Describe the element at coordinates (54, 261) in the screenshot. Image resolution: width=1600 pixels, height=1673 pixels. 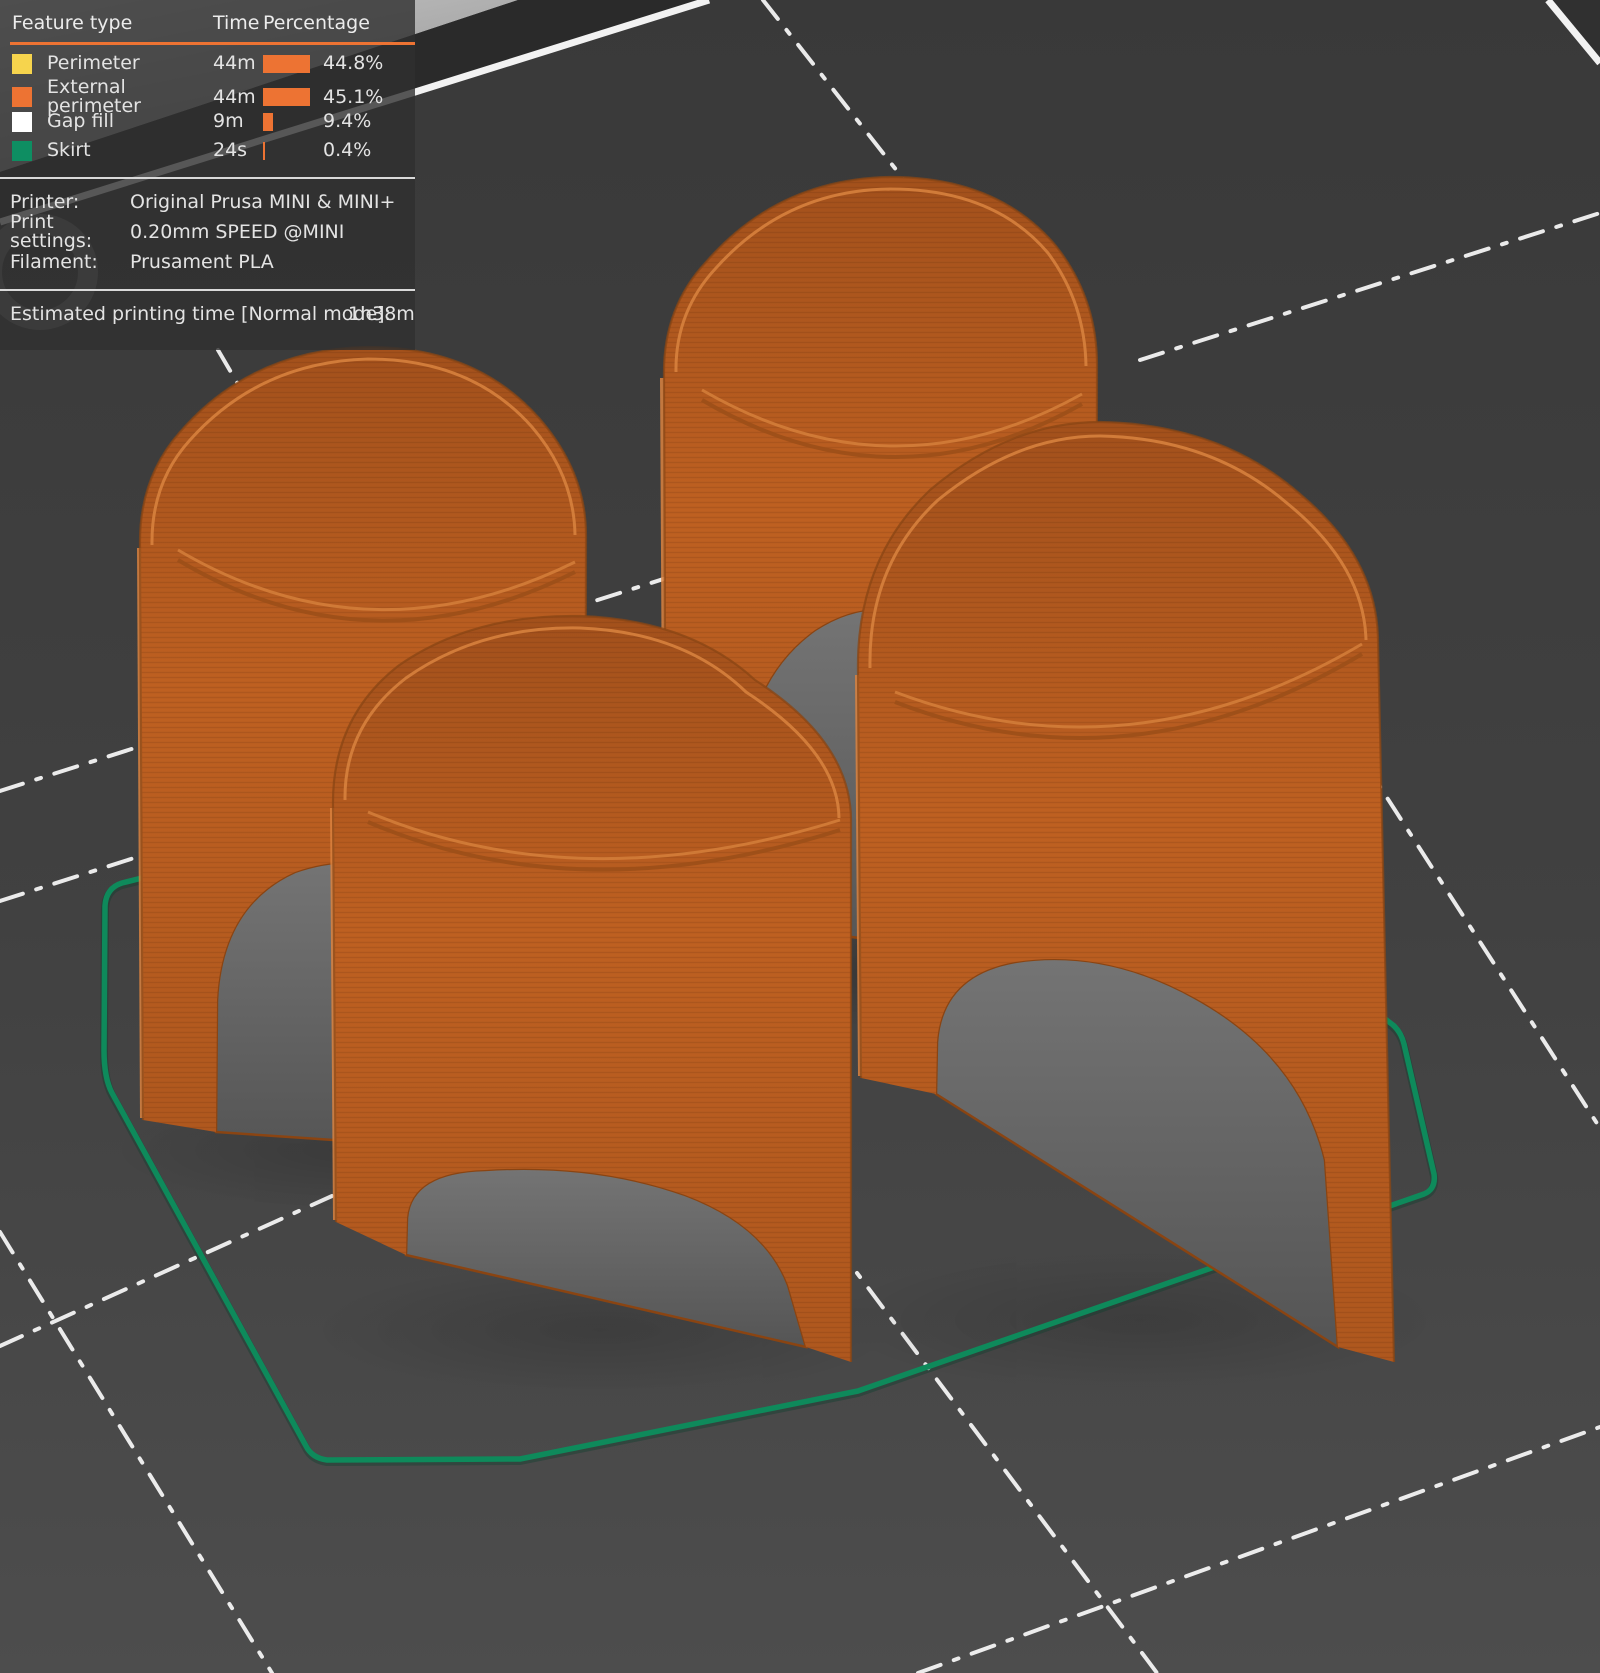
I see `info-label: Filament:` at that location.